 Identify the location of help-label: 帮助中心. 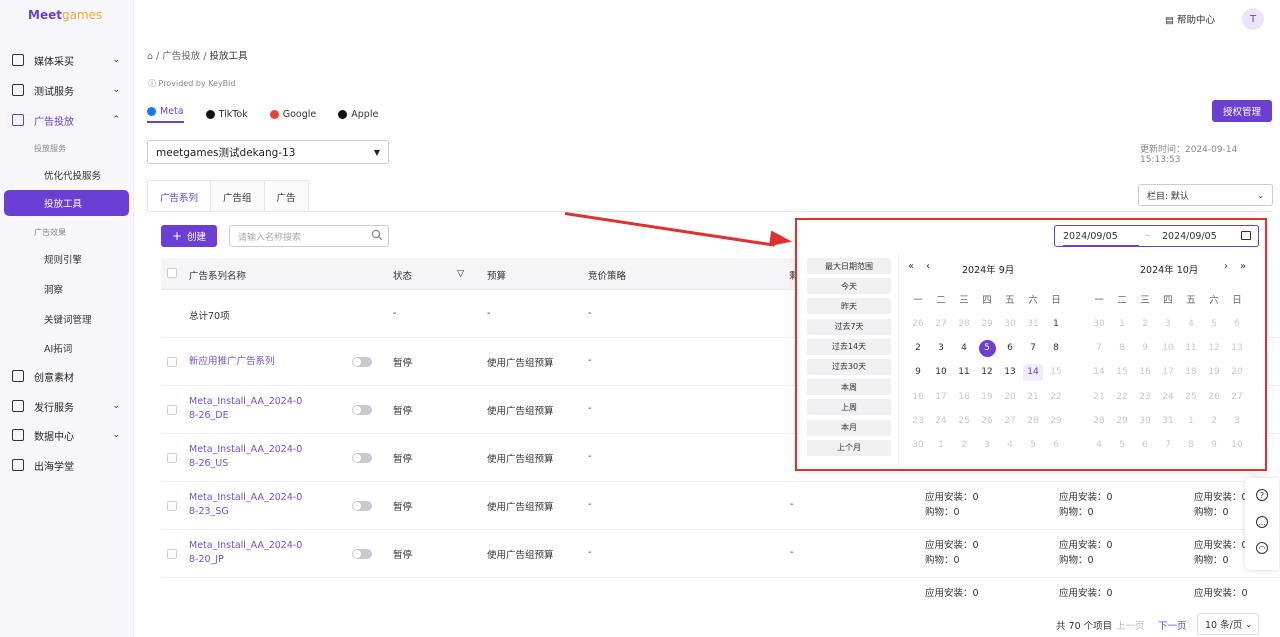
(1196, 20).